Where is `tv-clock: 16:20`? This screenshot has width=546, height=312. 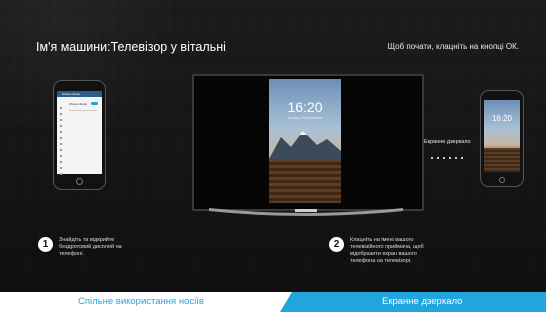
tv-clock: 16:20 is located at coordinates (305, 107).